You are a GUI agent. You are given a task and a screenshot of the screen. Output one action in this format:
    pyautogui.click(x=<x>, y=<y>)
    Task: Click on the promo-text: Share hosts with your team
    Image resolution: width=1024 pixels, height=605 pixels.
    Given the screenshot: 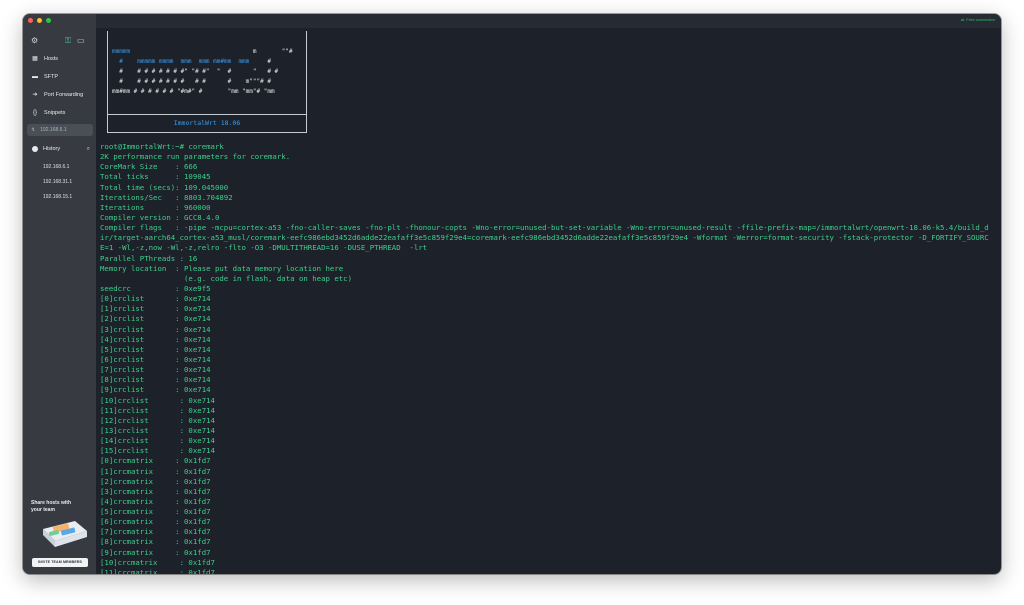 What is the action you would take?
    pyautogui.click(x=51, y=506)
    